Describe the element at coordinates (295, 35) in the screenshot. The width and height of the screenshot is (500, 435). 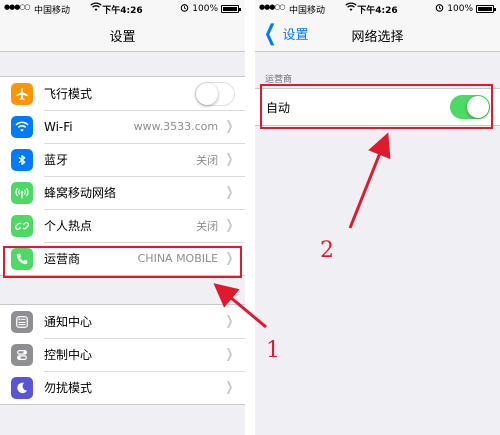
I see `back-button-label: 设置` at that location.